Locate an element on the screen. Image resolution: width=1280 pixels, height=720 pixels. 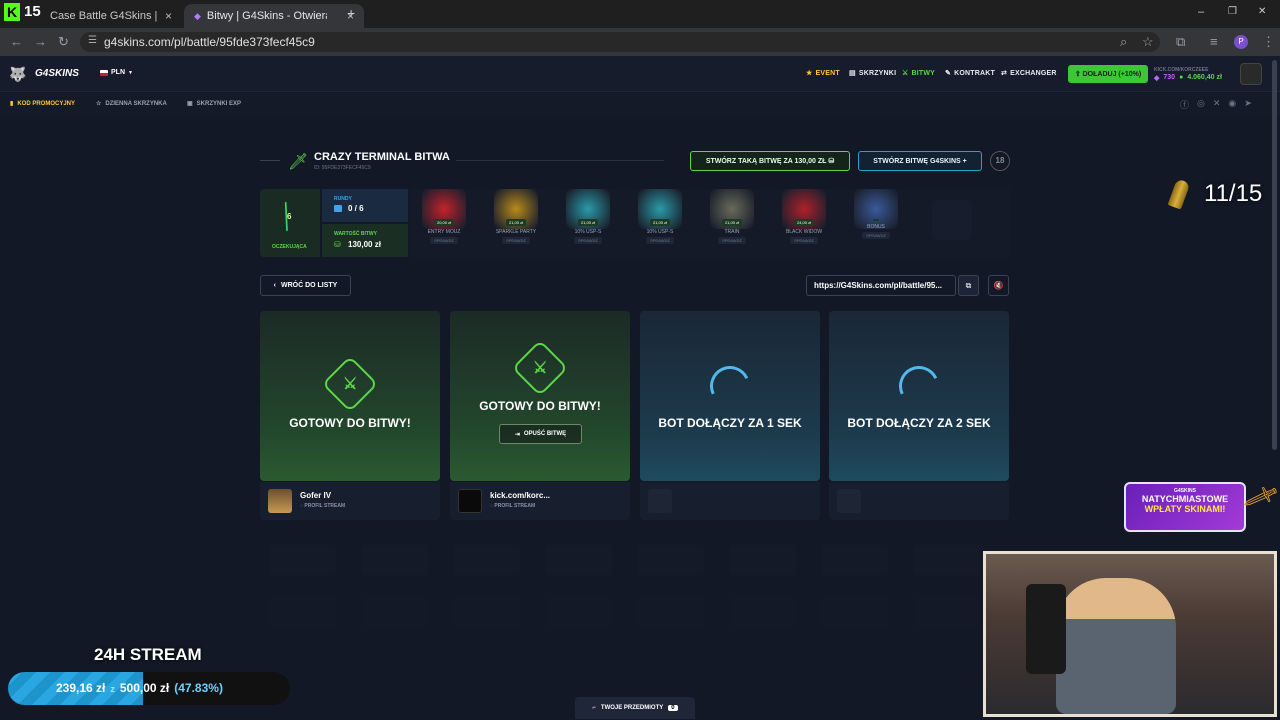
daily-case-link: ☆ DZIENNA SKRZYNKA is located at coordinates (131, 104).